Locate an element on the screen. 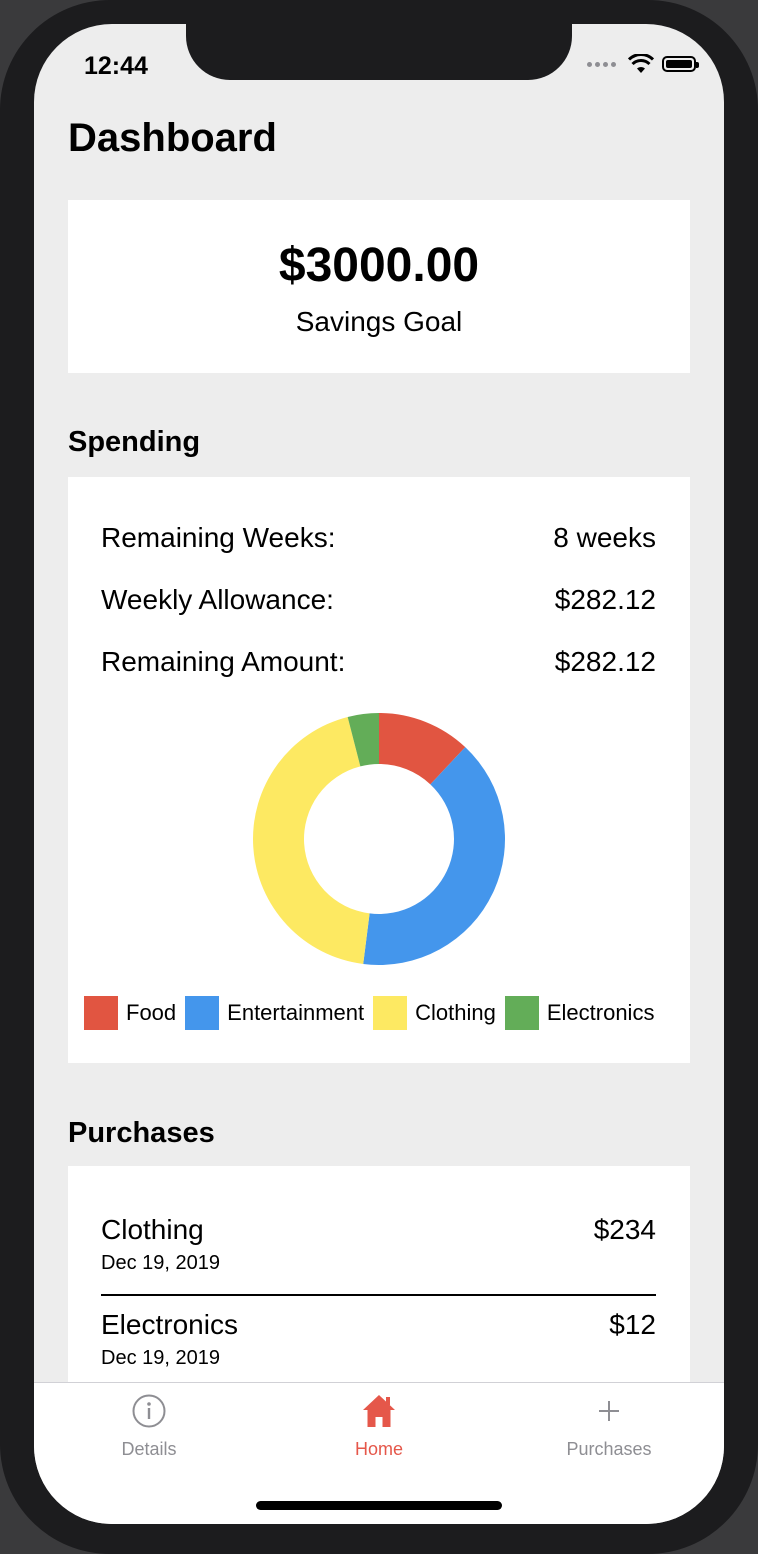 Image resolution: width=758 pixels, height=1554 pixels. legend-item-entertainment: Entertainment is located at coordinates (274, 1013).